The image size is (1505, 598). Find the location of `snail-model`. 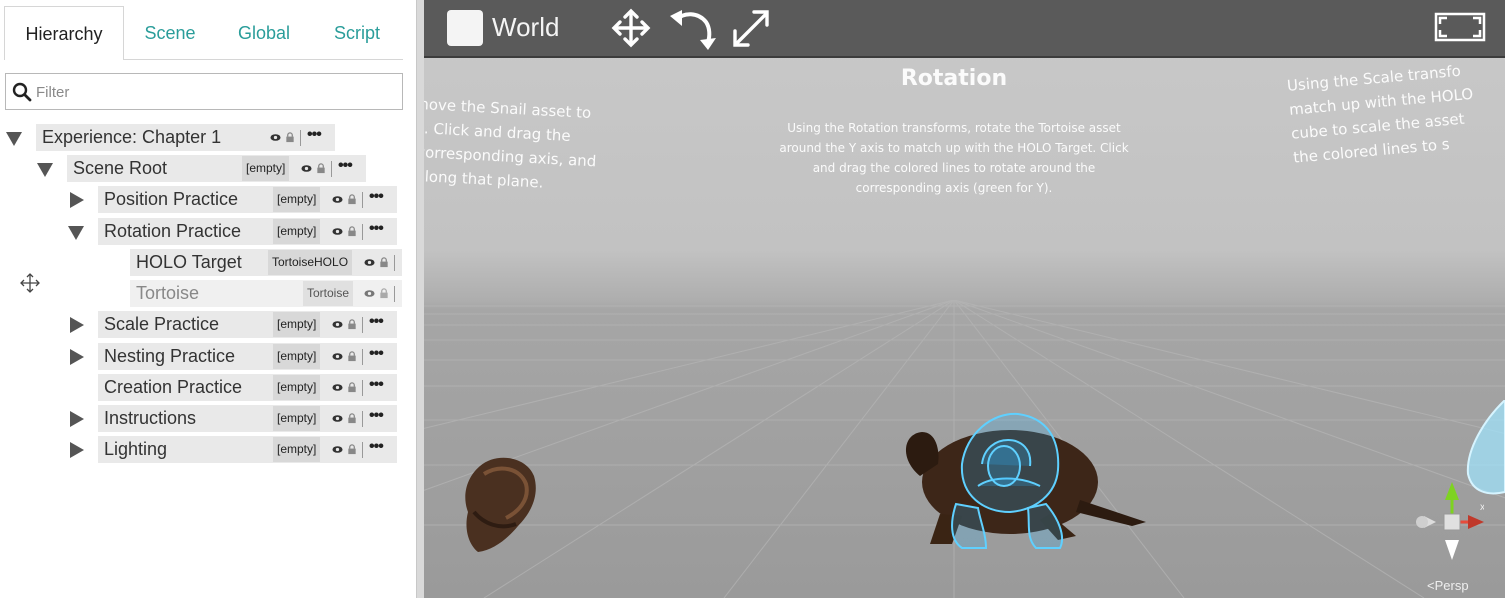

snail-model is located at coordinates (500, 504).